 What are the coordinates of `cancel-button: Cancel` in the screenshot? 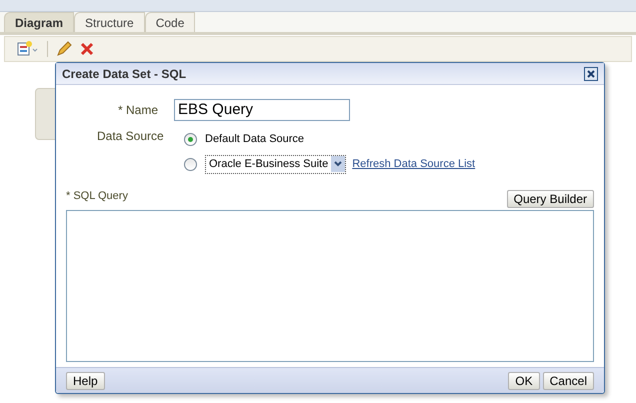 It's located at (568, 381).